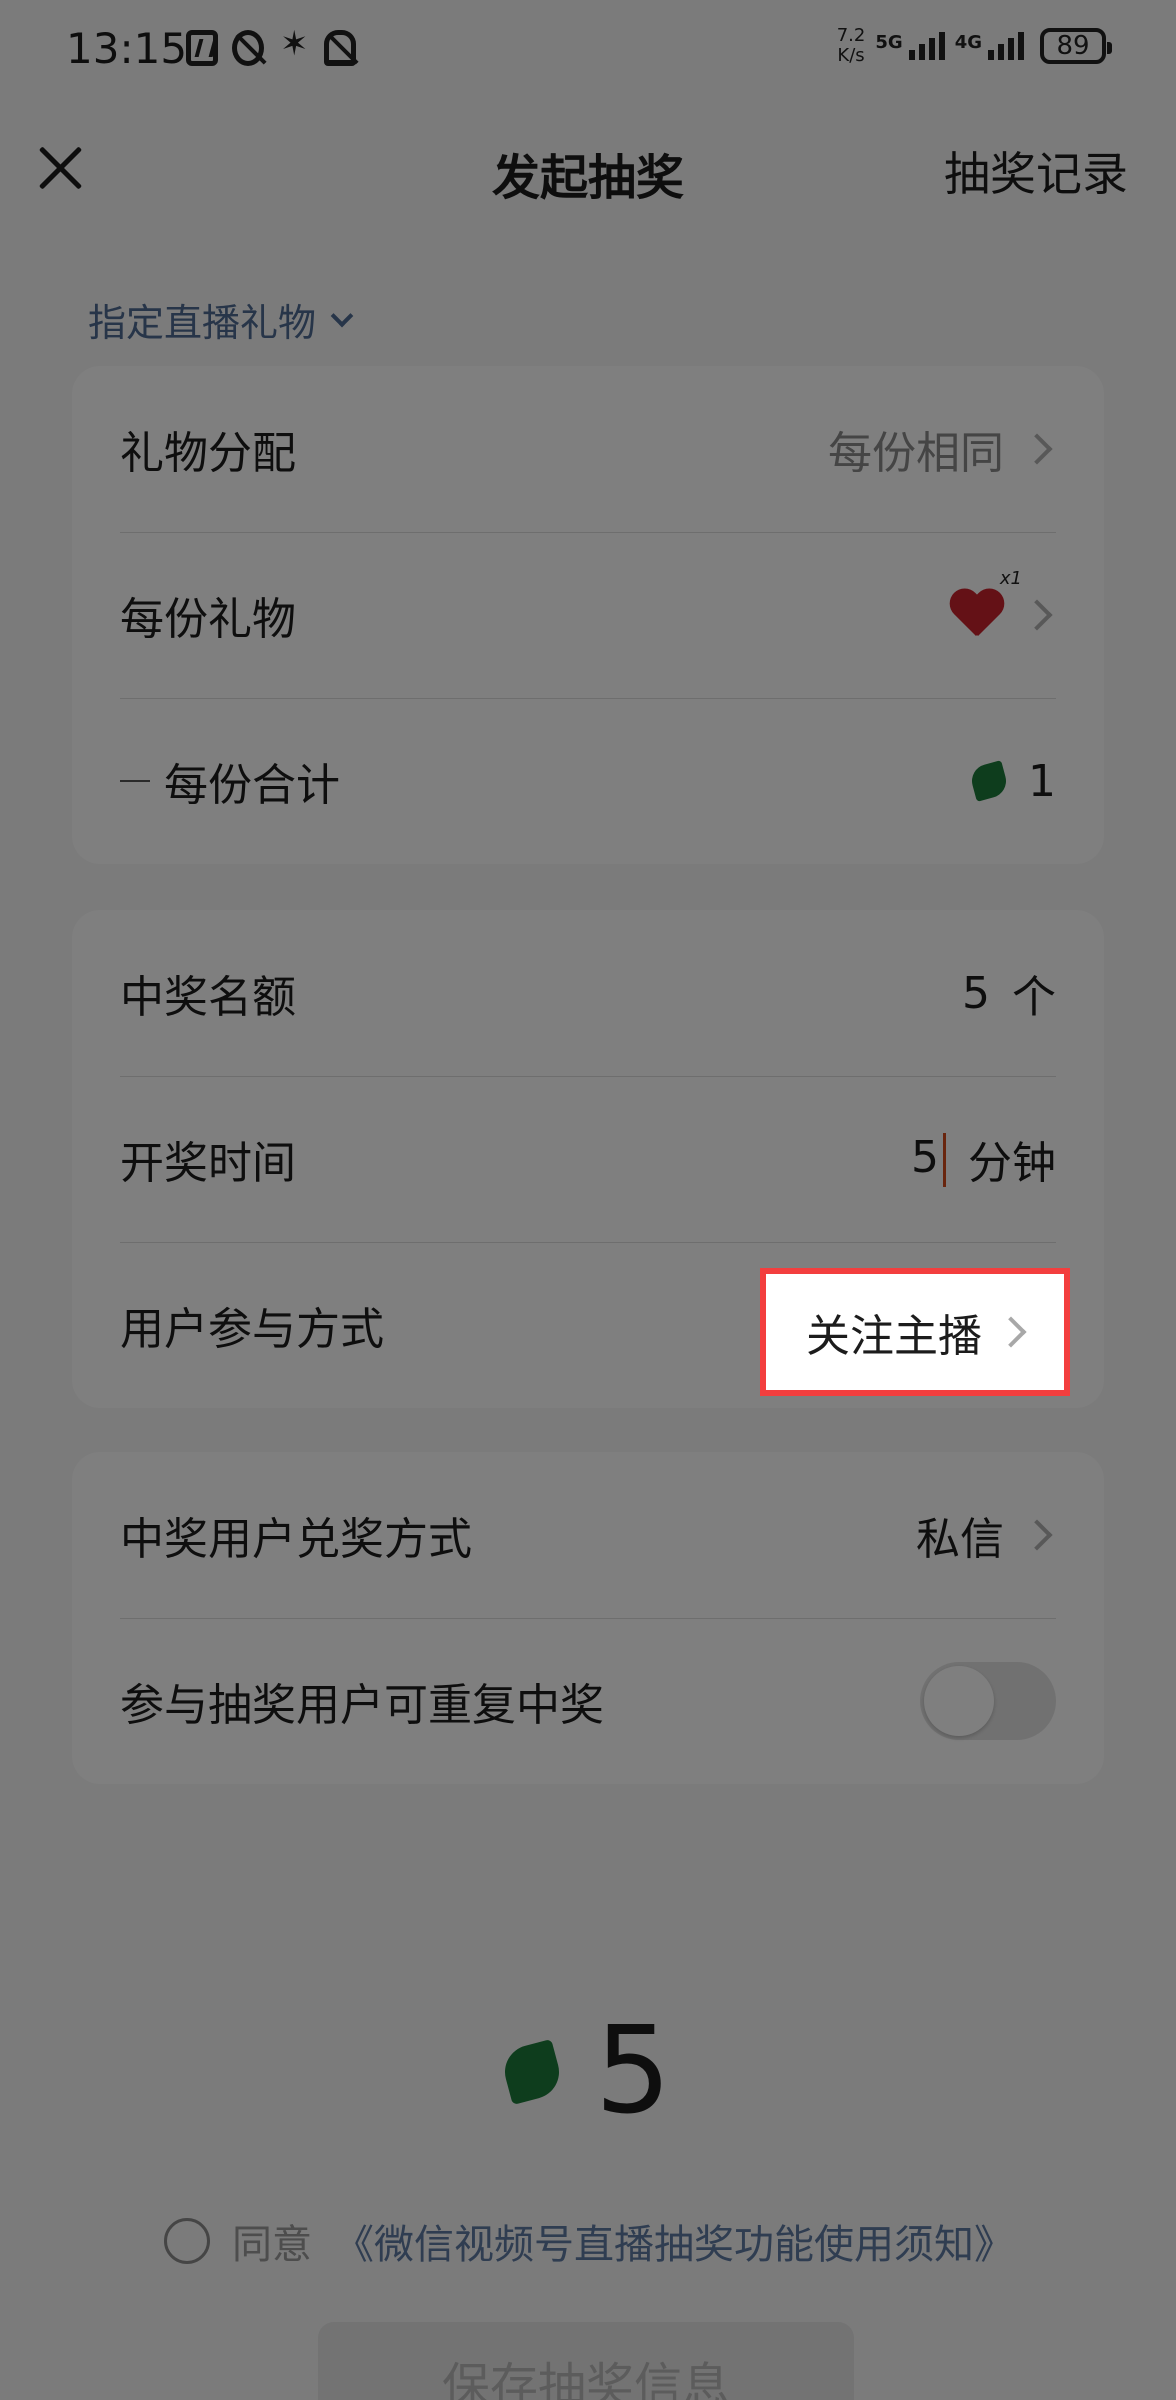 The height and width of the screenshot is (2400, 1176). What do you see at coordinates (588, 1159) in the screenshot?
I see `draw-time-row: 开奖时间 5 分钟` at bounding box center [588, 1159].